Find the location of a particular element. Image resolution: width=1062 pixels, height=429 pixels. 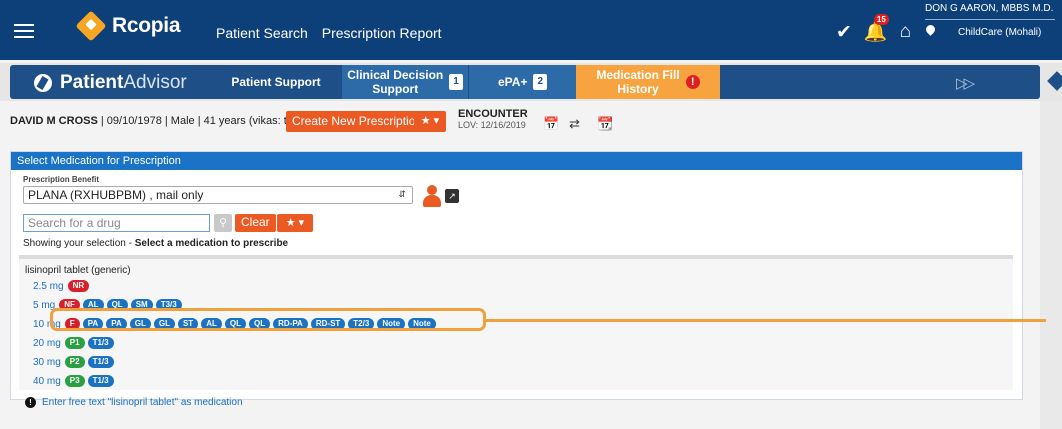

tab-patient-support-label: Patient Support is located at coordinates (276, 82).